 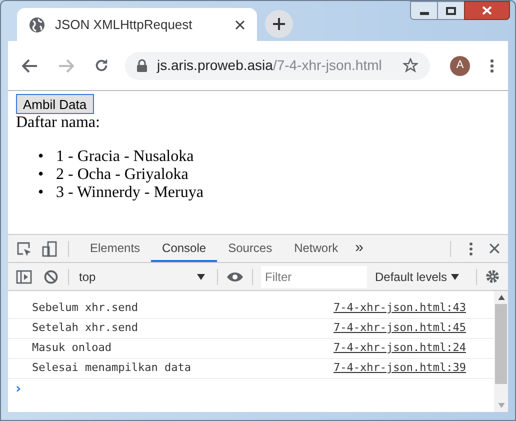 What do you see at coordinates (410, 65) in the screenshot?
I see `star-icon` at bounding box center [410, 65].